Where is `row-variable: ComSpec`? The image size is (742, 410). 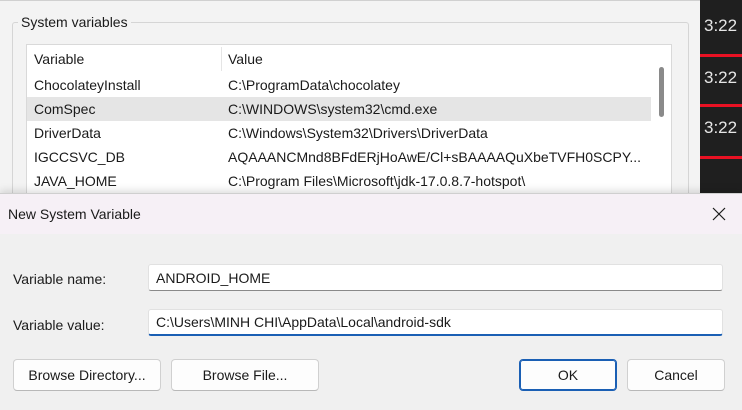
row-variable: ComSpec is located at coordinates (65, 109).